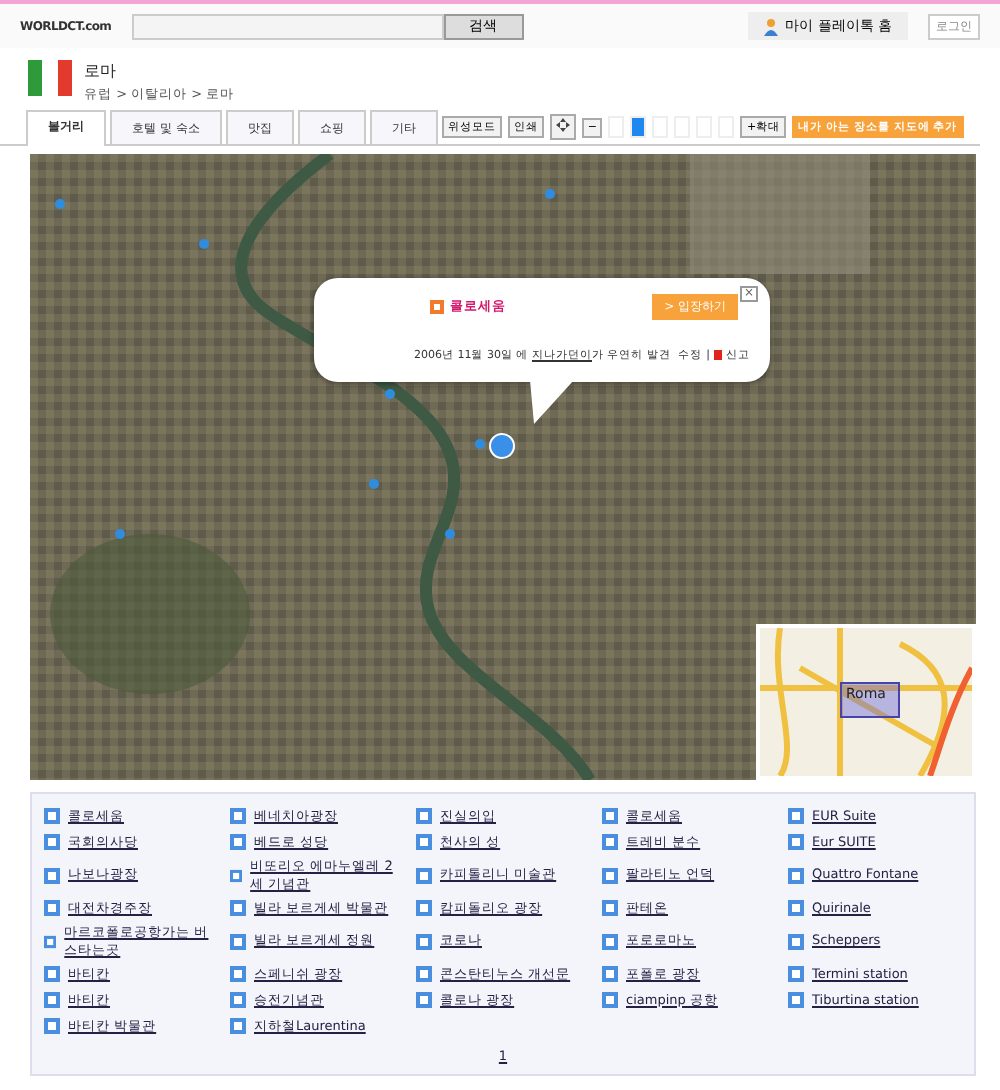 This screenshot has width=1000, height=1090. What do you see at coordinates (638, 127) in the screenshot?
I see `zoom-level-segment` at bounding box center [638, 127].